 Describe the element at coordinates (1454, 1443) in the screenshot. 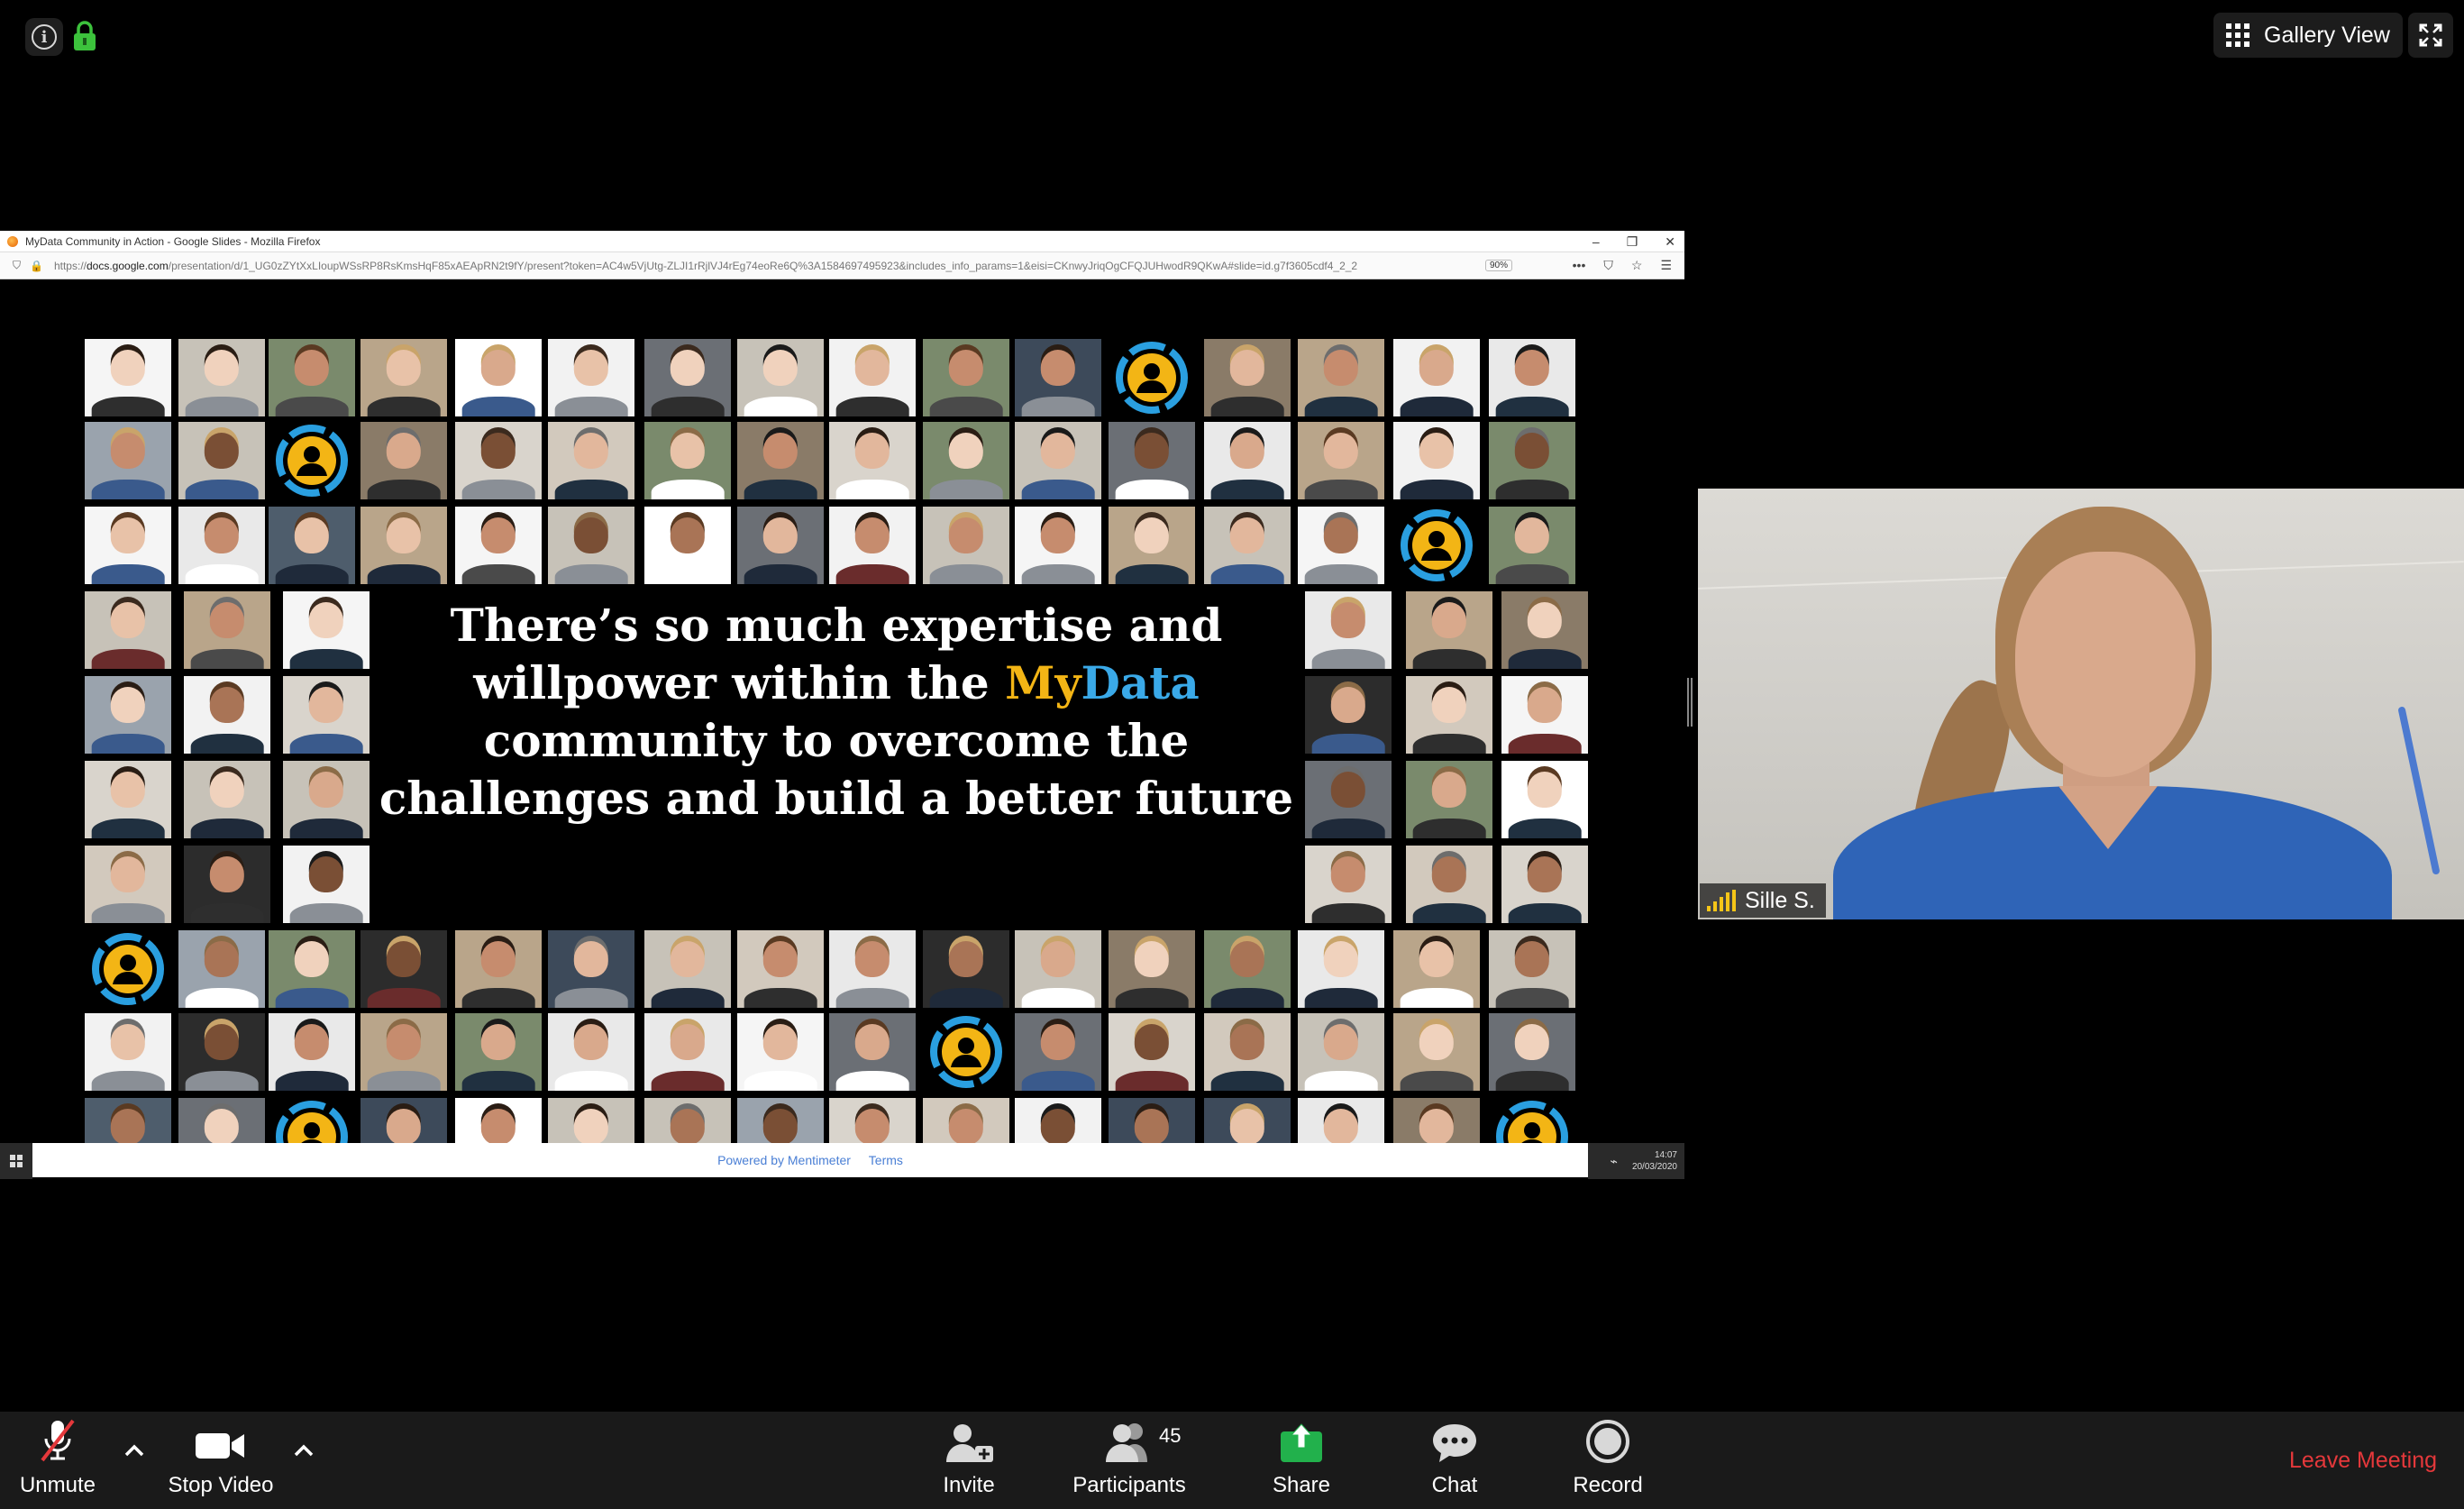

I see `chat-bubble-icon` at that location.